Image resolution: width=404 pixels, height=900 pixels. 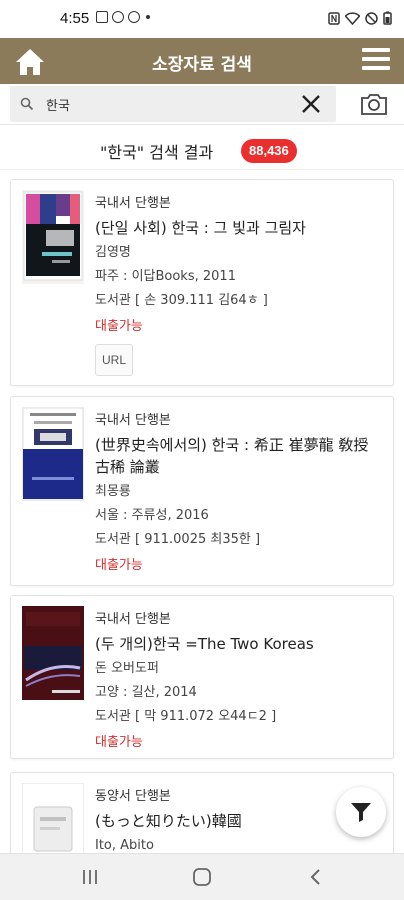 What do you see at coordinates (376, 61) in the screenshot?
I see `menu-icon` at bounding box center [376, 61].